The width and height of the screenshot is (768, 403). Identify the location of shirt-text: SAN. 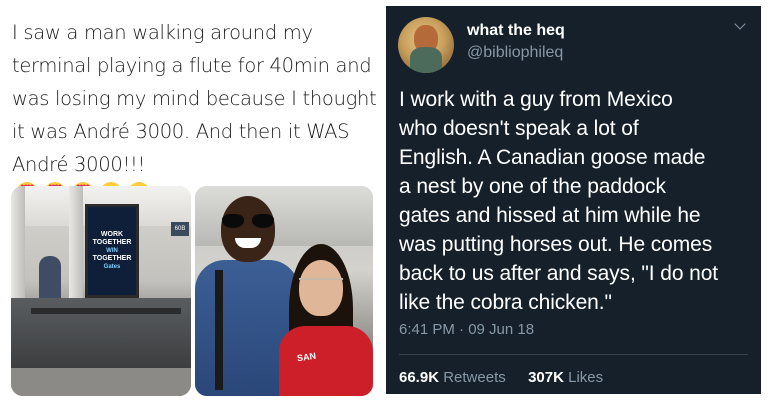
(306, 357).